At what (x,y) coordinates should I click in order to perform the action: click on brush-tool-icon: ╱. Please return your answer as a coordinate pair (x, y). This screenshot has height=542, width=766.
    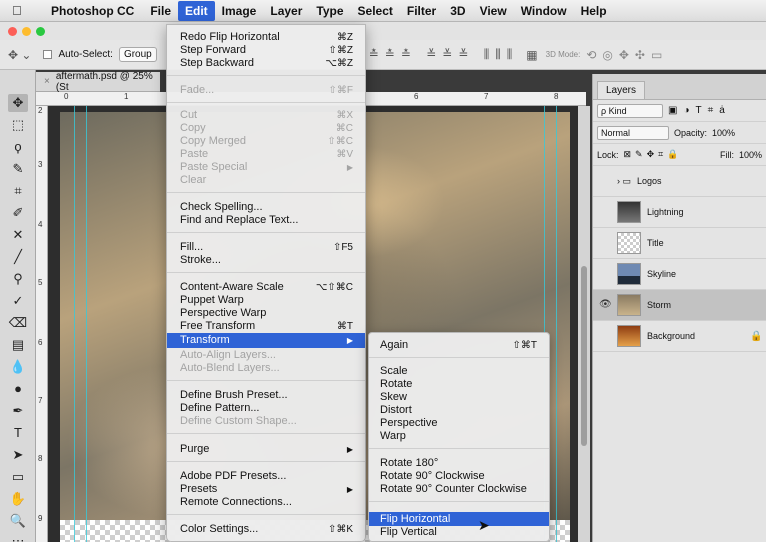
    Looking at the image, I should click on (18, 257).